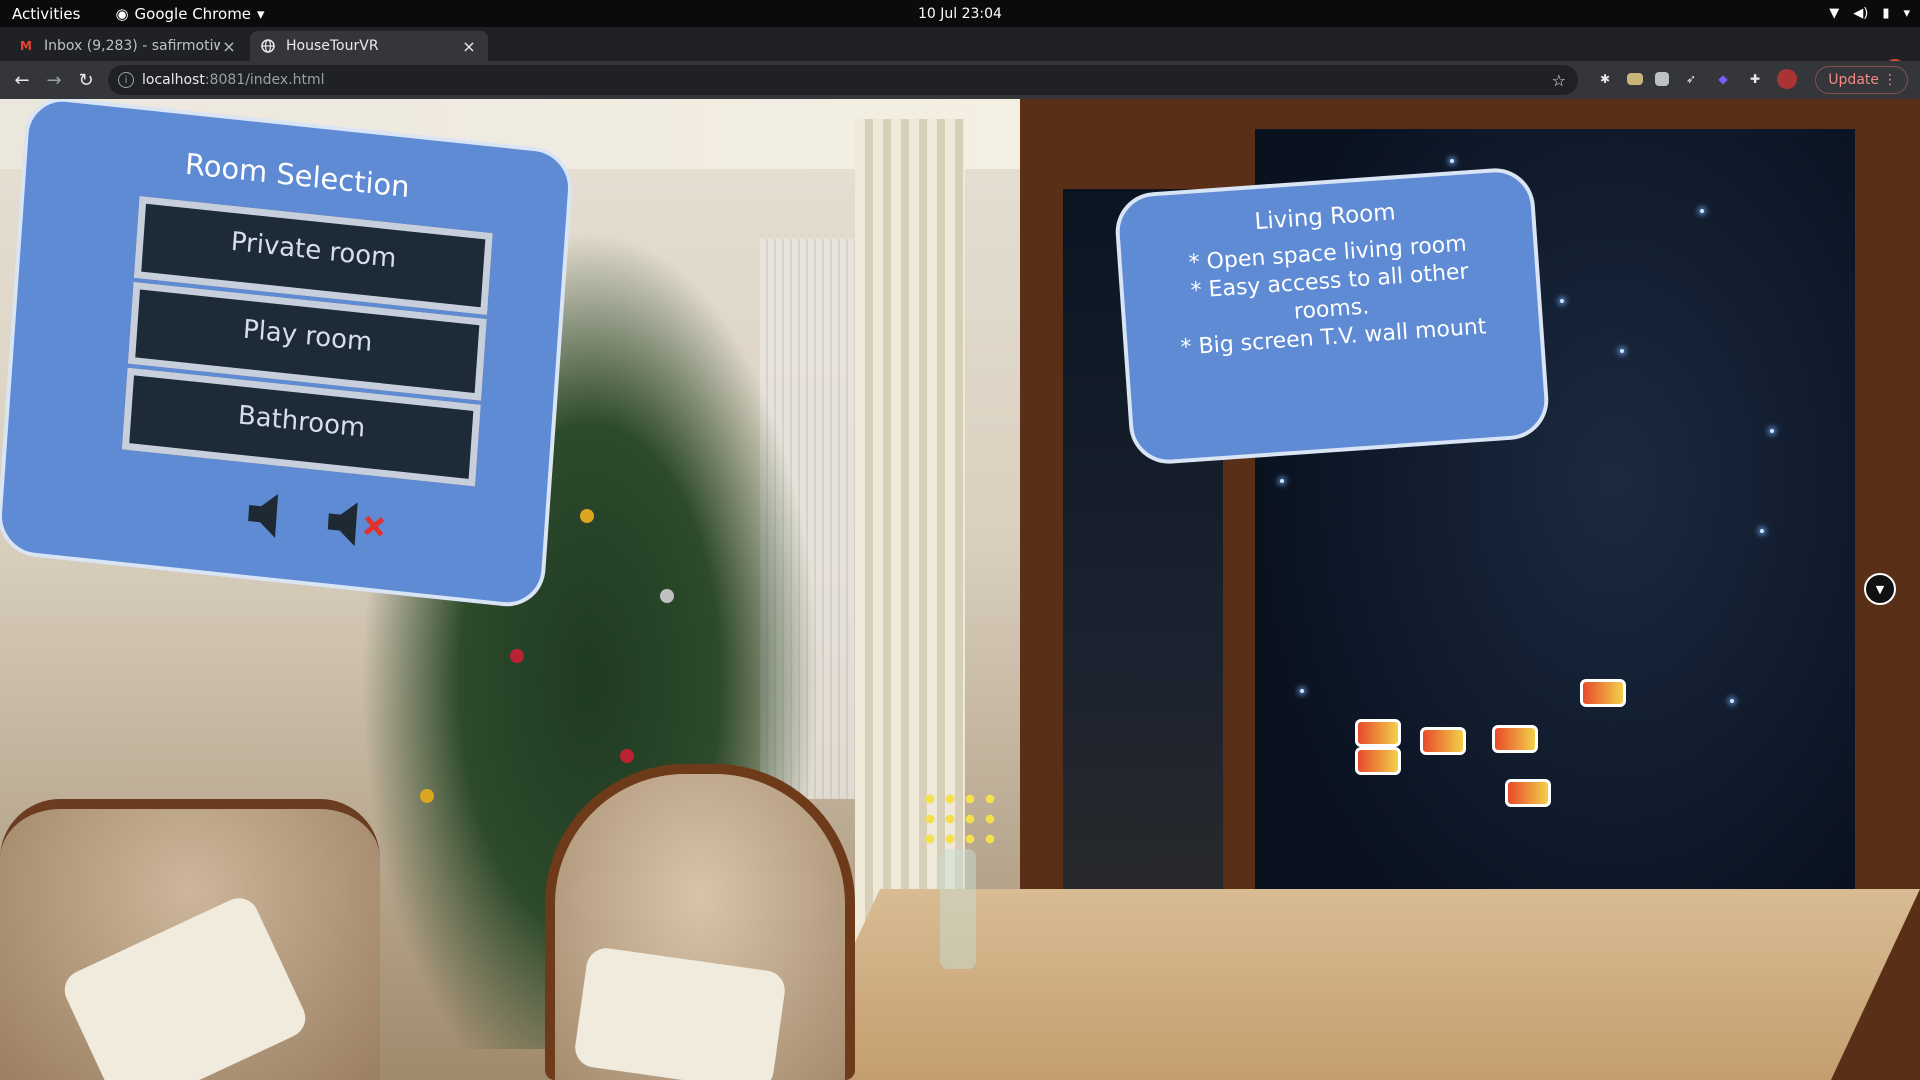  What do you see at coordinates (132, 46) in the screenshot?
I see `tab-title: Inbox (9,283) - safirmotiw` at bounding box center [132, 46].